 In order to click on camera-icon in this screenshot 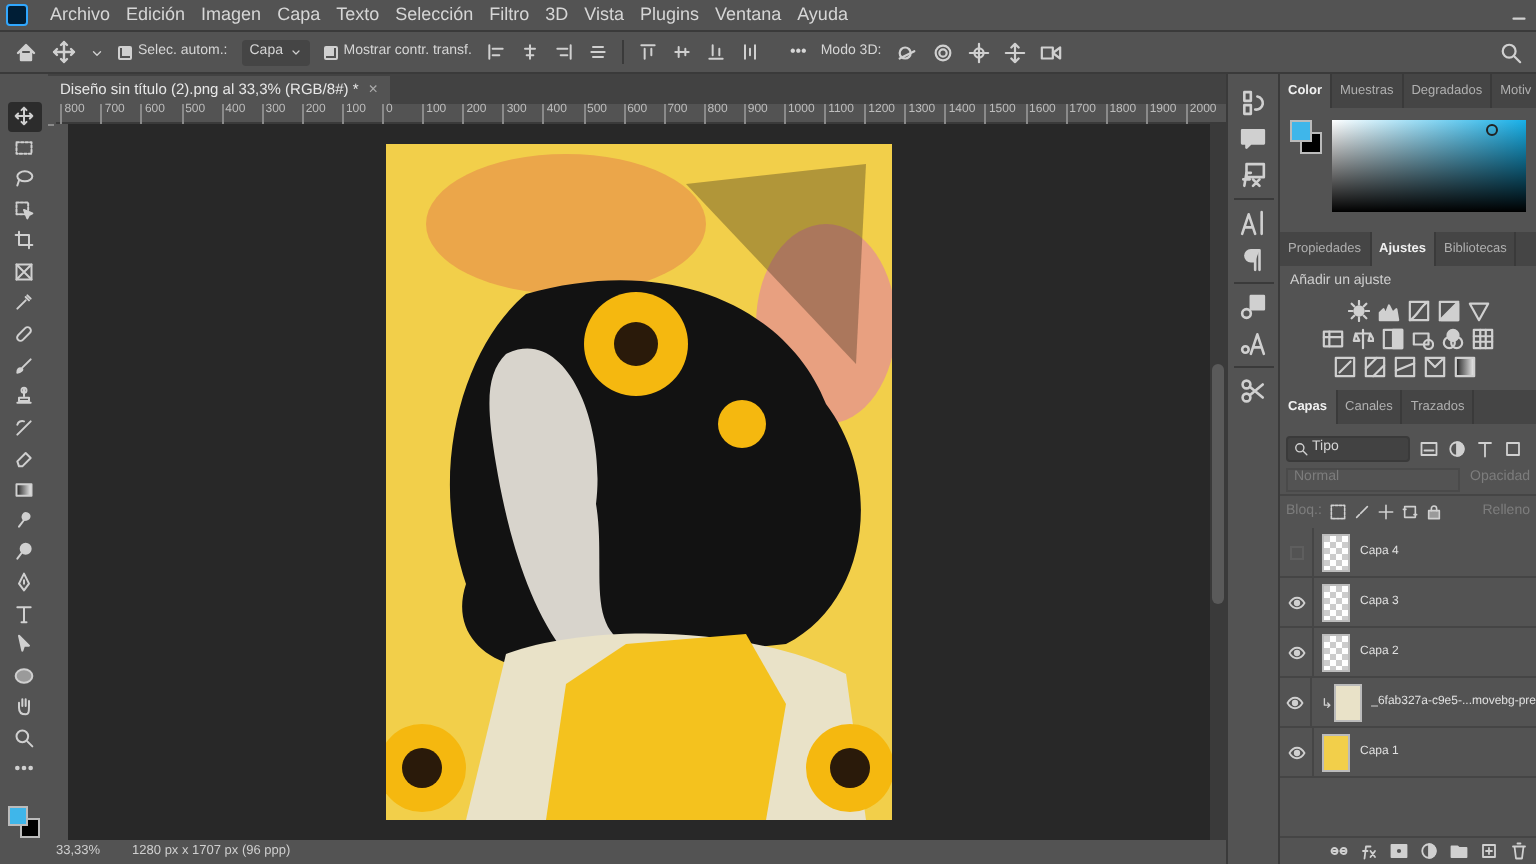, I will do `click(1050, 52)`.